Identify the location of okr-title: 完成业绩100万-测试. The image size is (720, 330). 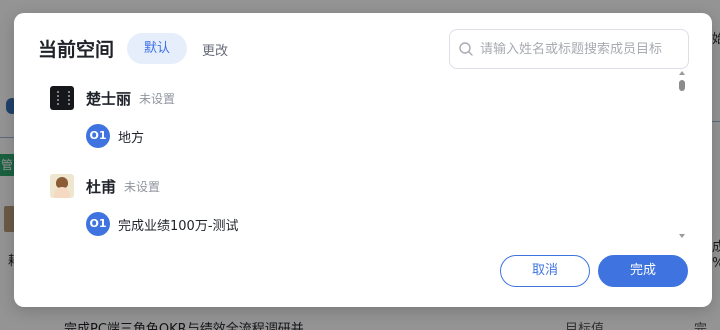
(178, 226).